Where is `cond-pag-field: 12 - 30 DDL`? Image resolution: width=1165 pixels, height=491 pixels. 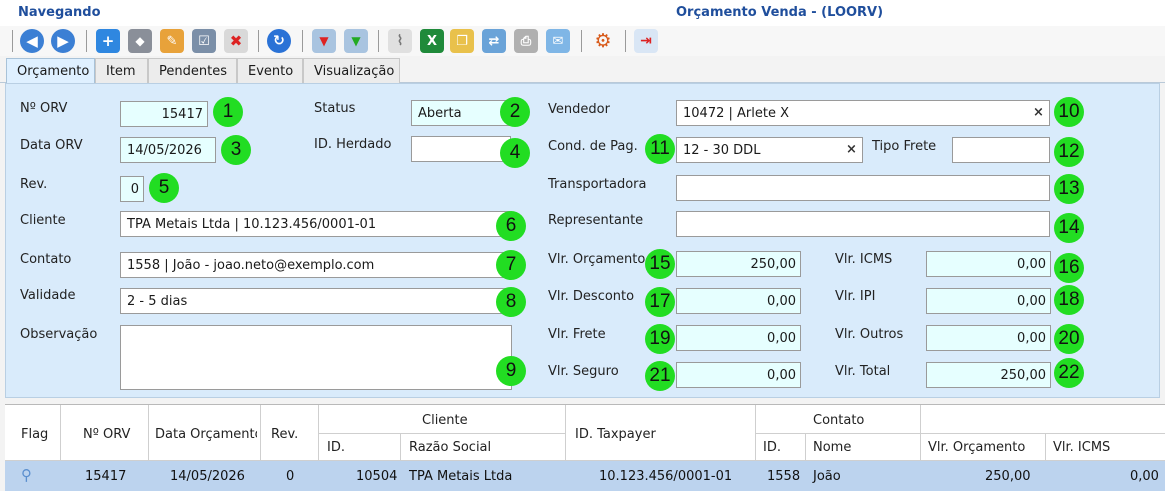
cond-pag-field: 12 - 30 DDL is located at coordinates (769, 150).